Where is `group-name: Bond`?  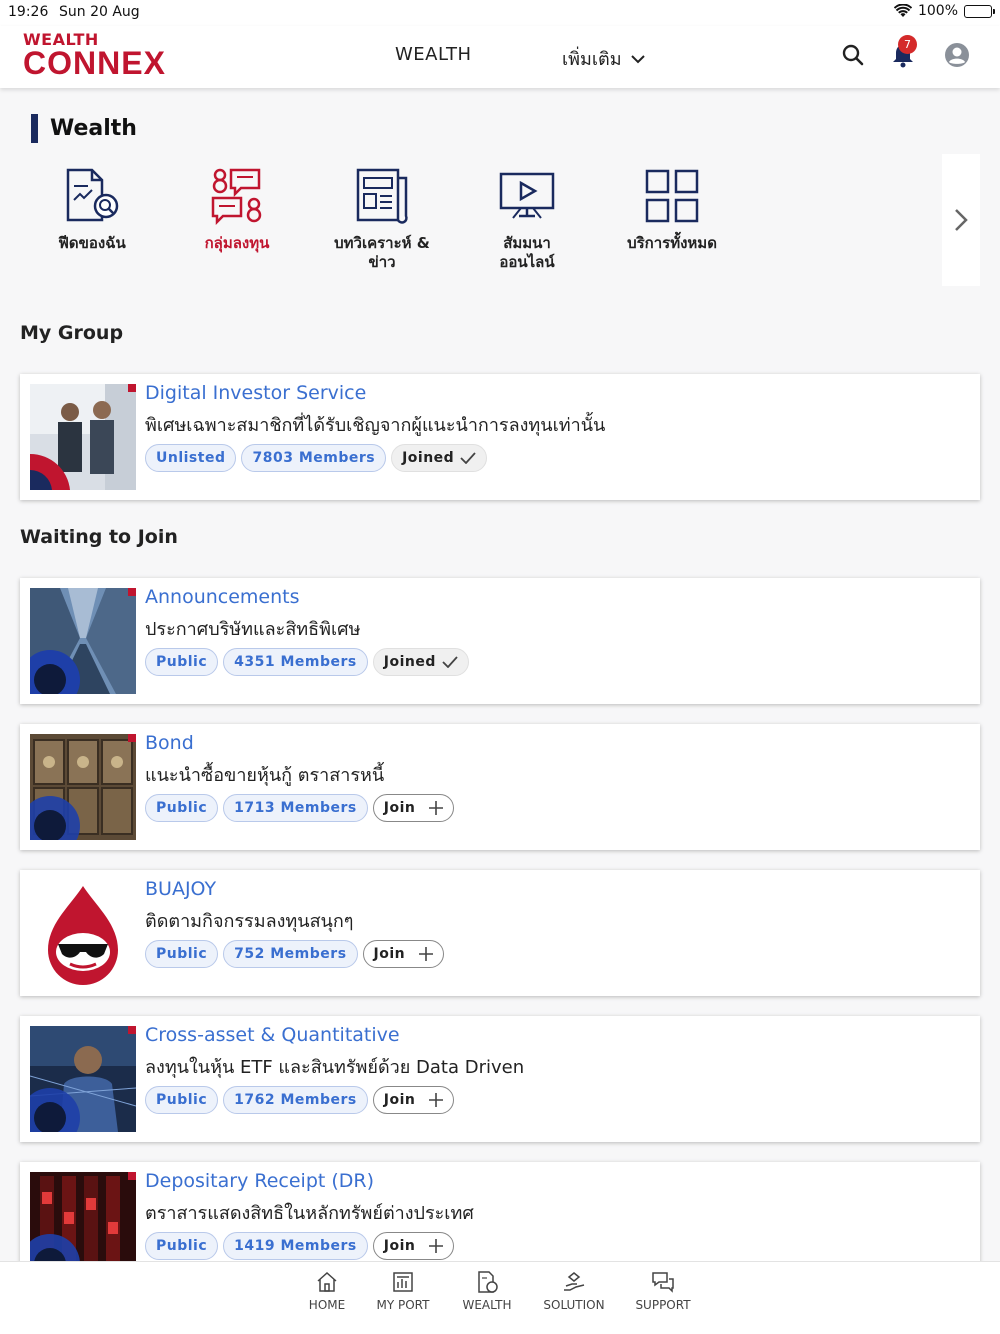 group-name: Bond is located at coordinates (169, 743).